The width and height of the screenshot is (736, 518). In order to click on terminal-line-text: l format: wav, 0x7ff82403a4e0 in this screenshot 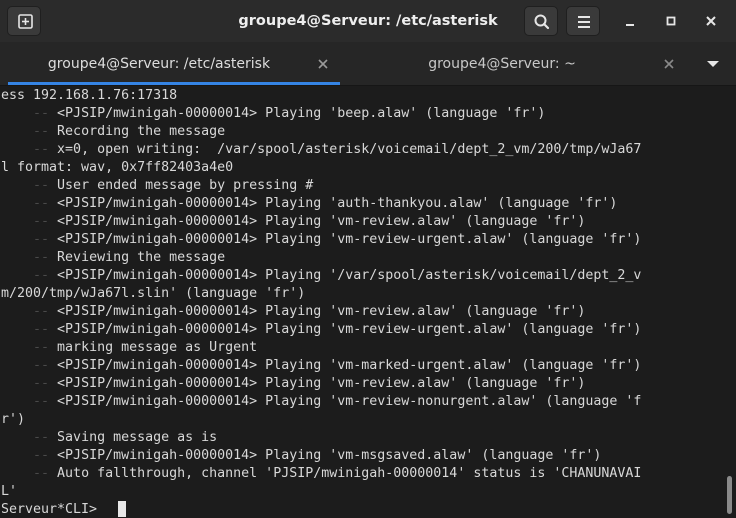, I will do `click(117, 167)`.